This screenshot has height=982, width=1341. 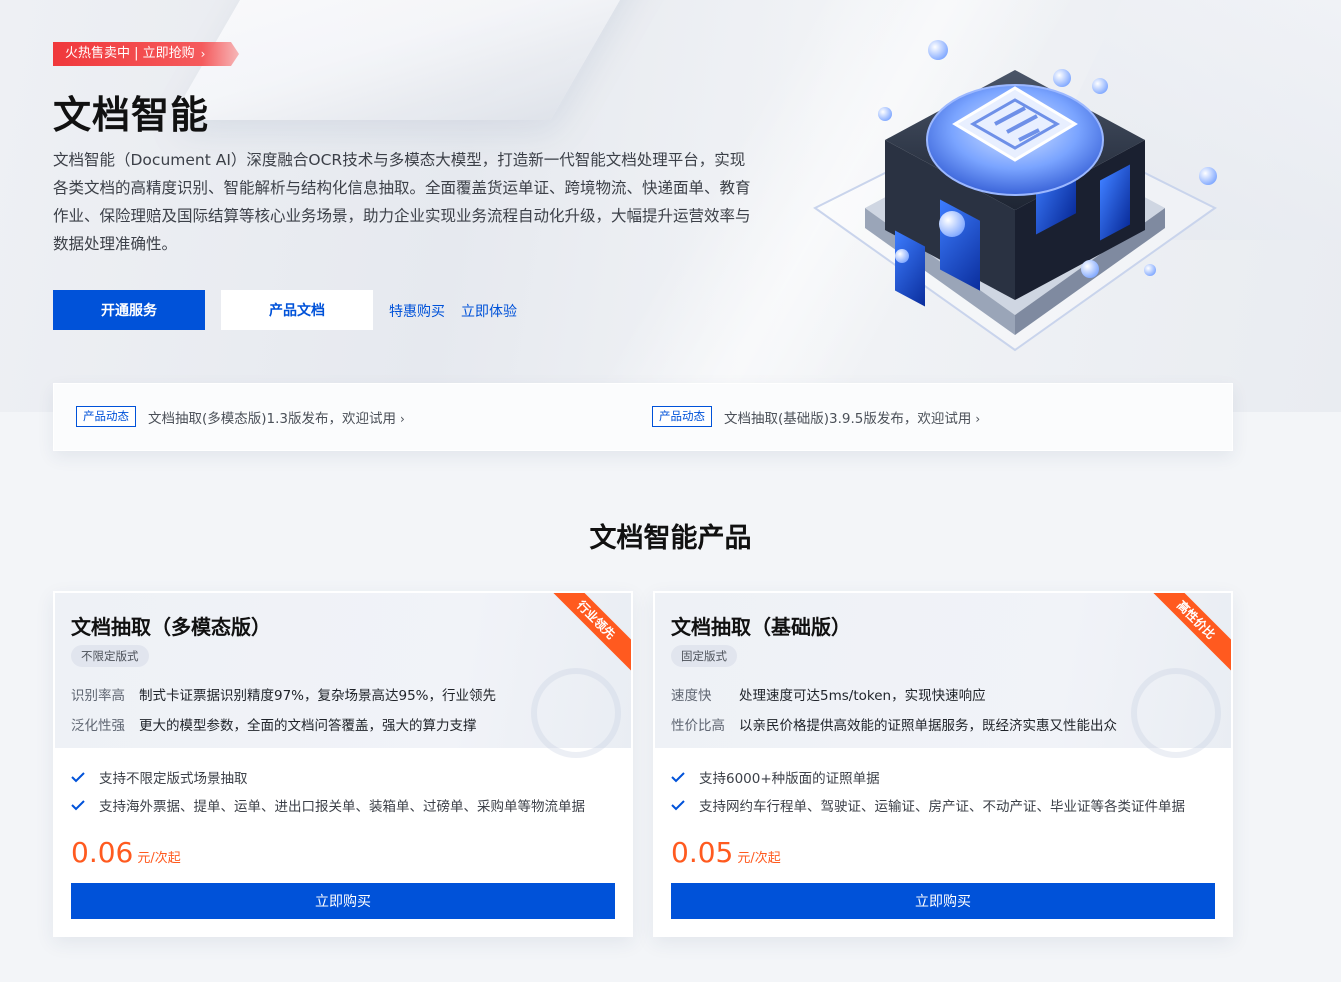 What do you see at coordinates (130, 53) in the screenshot?
I see `promo-label: 火热售卖中 | 立即抢购` at bounding box center [130, 53].